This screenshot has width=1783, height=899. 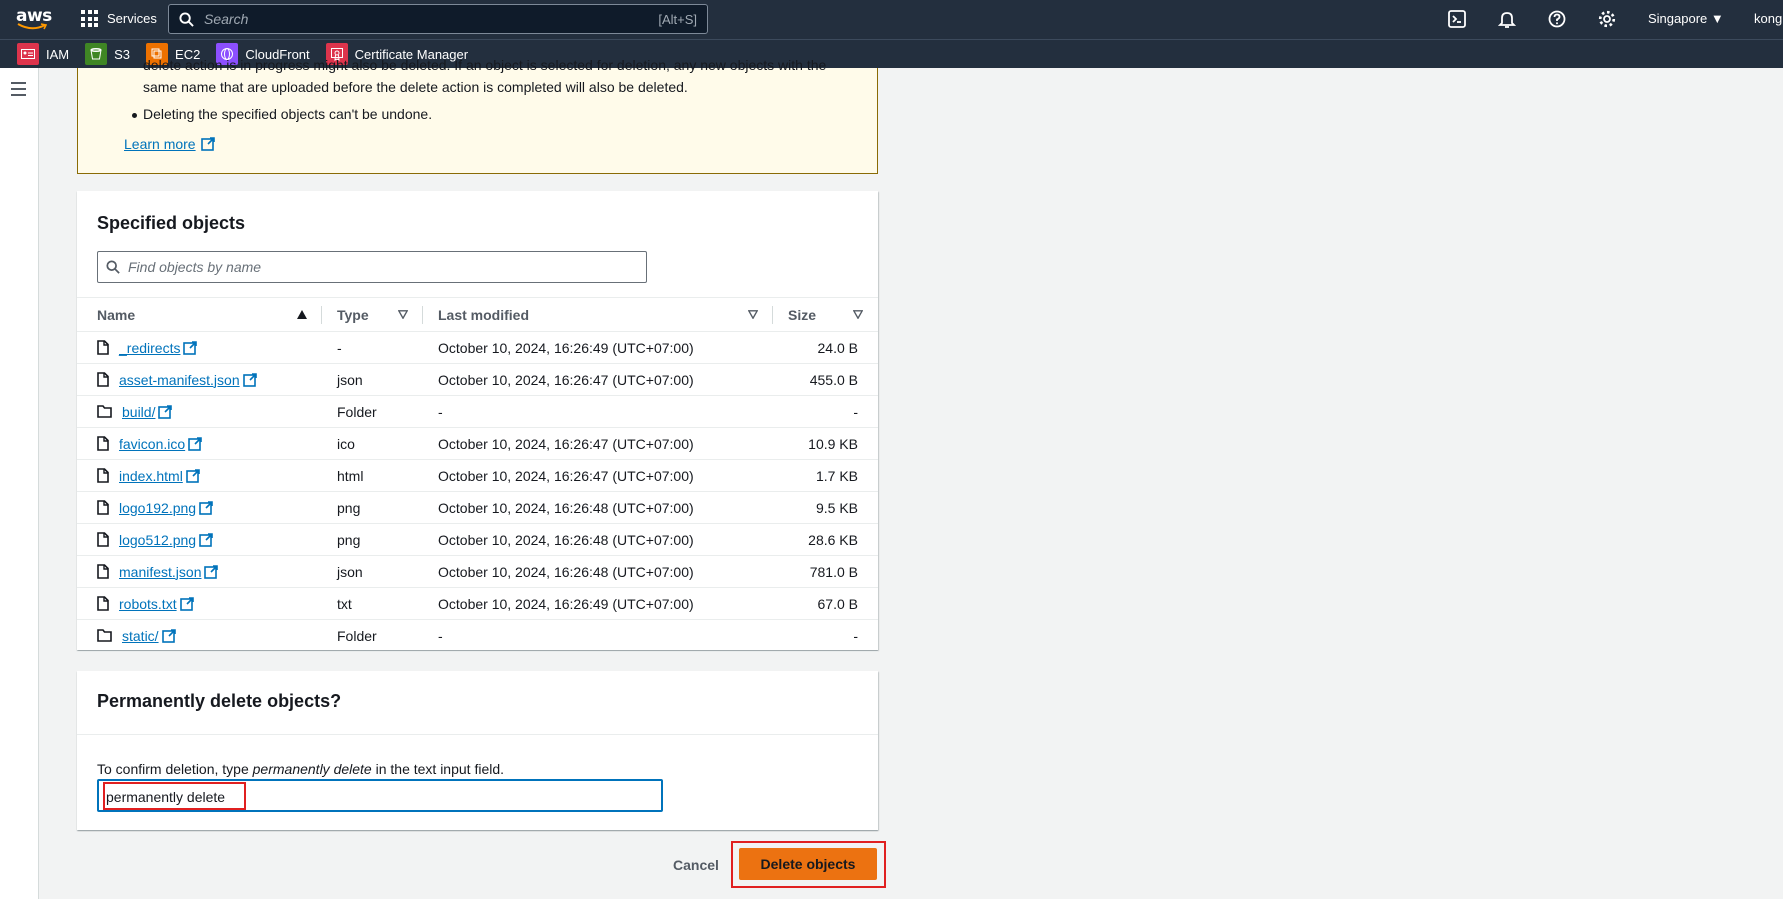 I want to click on panel-title: Specified objects, so click(x=171, y=223).